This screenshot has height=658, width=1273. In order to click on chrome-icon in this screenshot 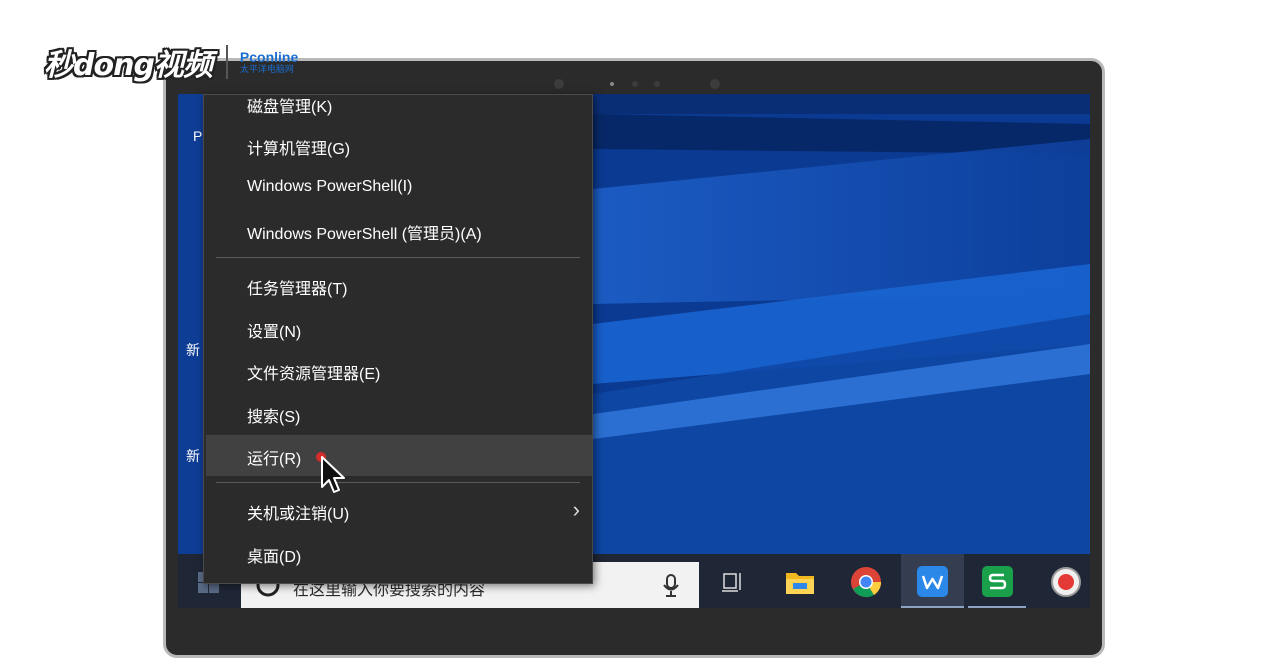, I will do `click(866, 582)`.